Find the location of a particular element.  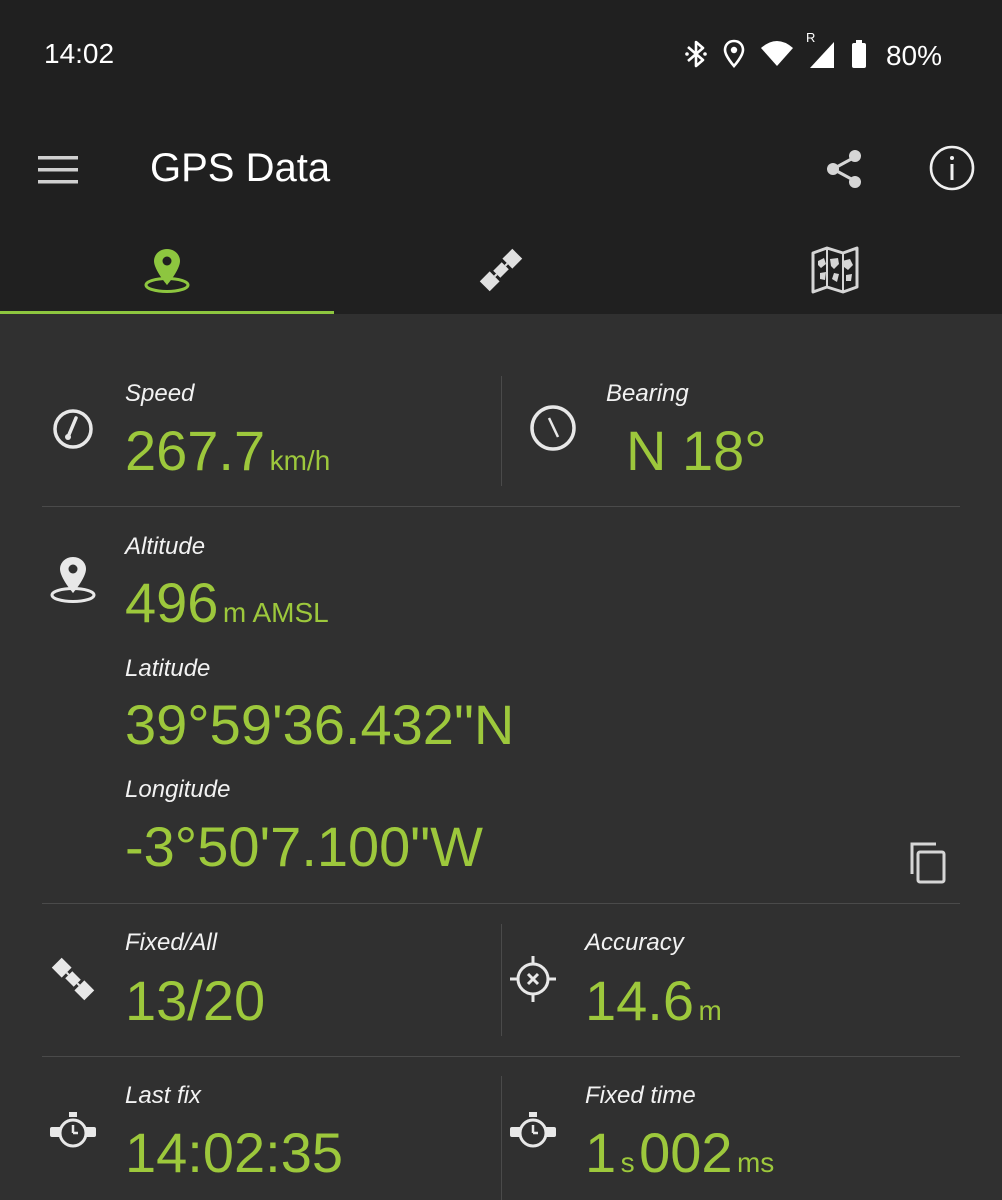

tab-location is located at coordinates (167, 272).